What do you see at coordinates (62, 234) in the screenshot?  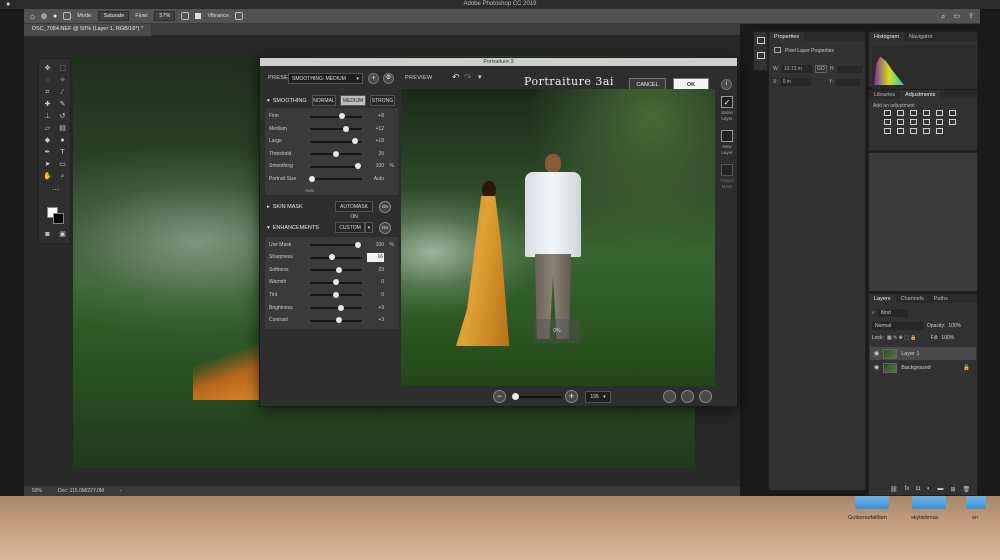 I see `screen-mode-icon: ▣` at bounding box center [62, 234].